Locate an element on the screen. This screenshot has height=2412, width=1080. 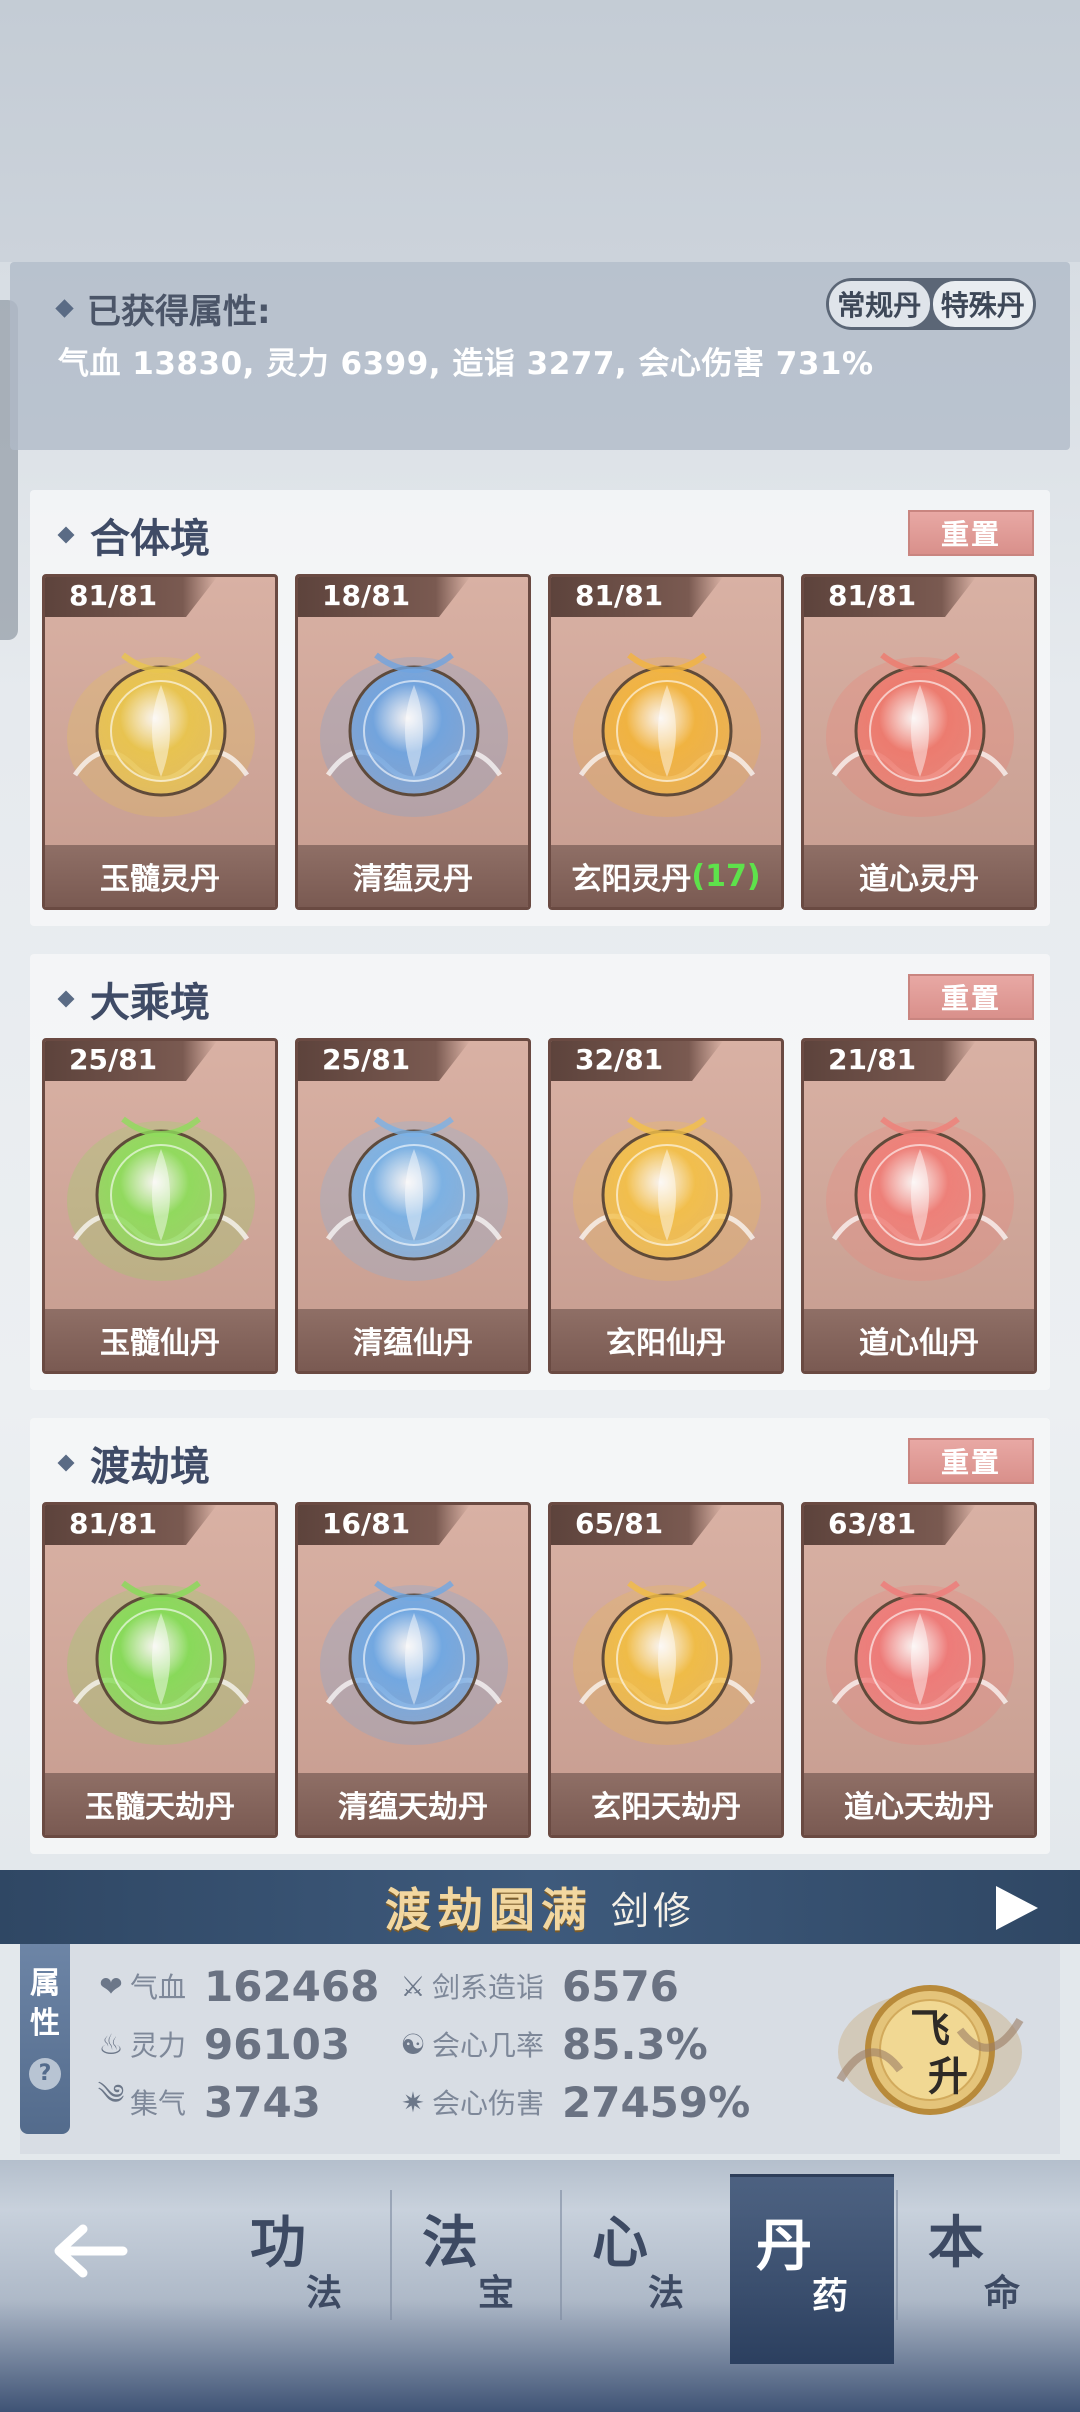
nav-tab-big: 功 is located at coordinates (278, 2243).